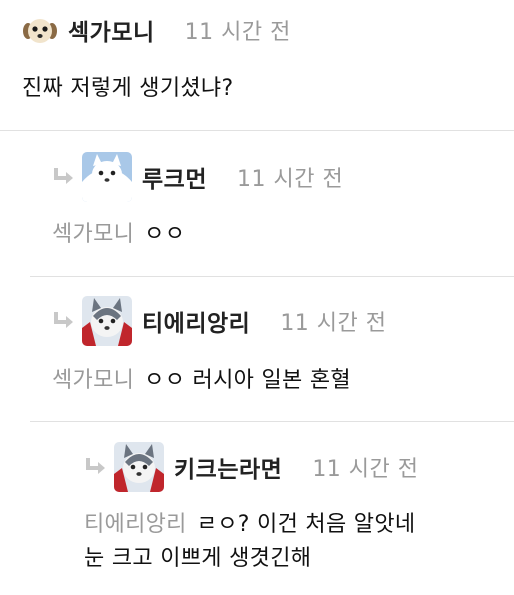  Describe the element at coordinates (196, 321) in the screenshot. I see `comment-author: 티에리앙리` at that location.